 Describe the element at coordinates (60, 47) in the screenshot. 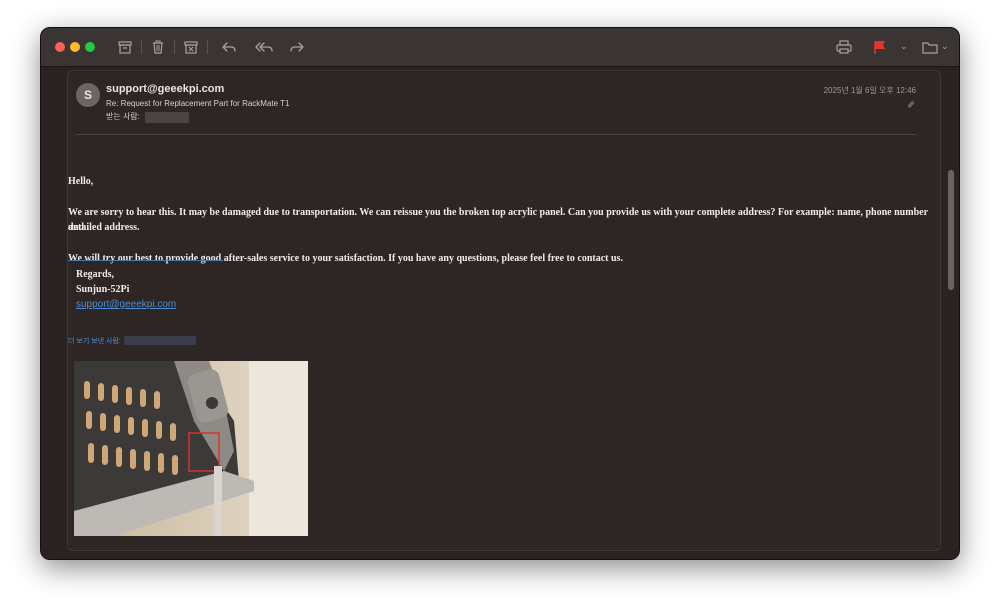

I see `close-window-button` at that location.